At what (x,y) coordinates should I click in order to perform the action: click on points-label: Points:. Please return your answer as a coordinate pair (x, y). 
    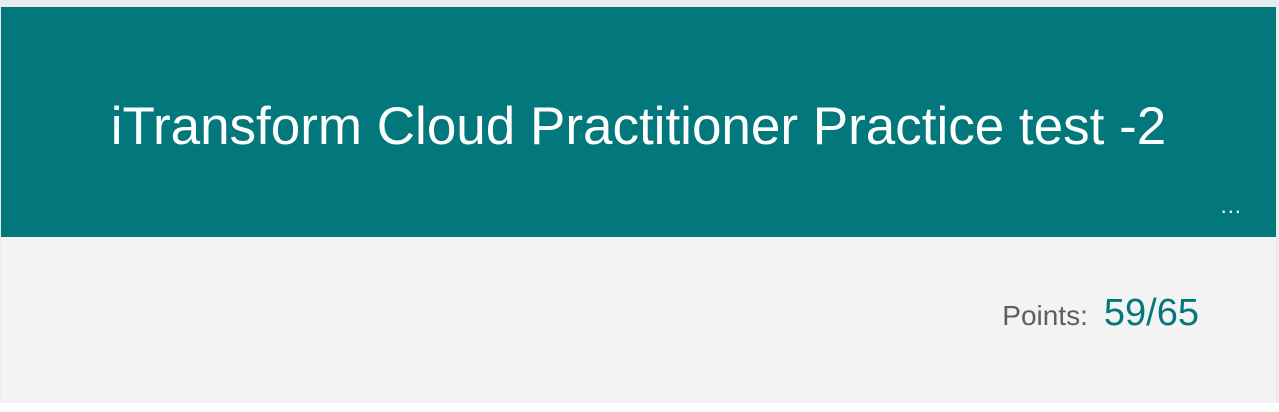
    Looking at the image, I should click on (1045, 315).